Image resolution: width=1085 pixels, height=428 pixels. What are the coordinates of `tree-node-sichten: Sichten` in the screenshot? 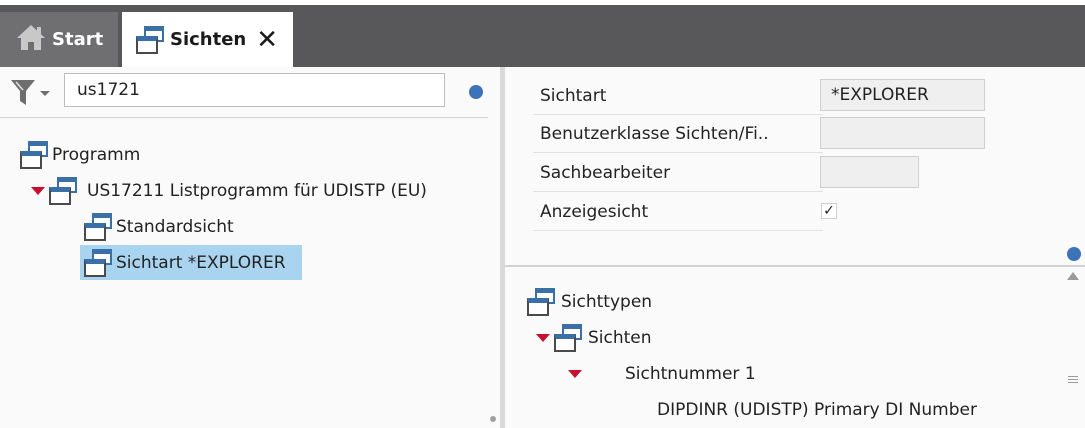 It's located at (594, 338).